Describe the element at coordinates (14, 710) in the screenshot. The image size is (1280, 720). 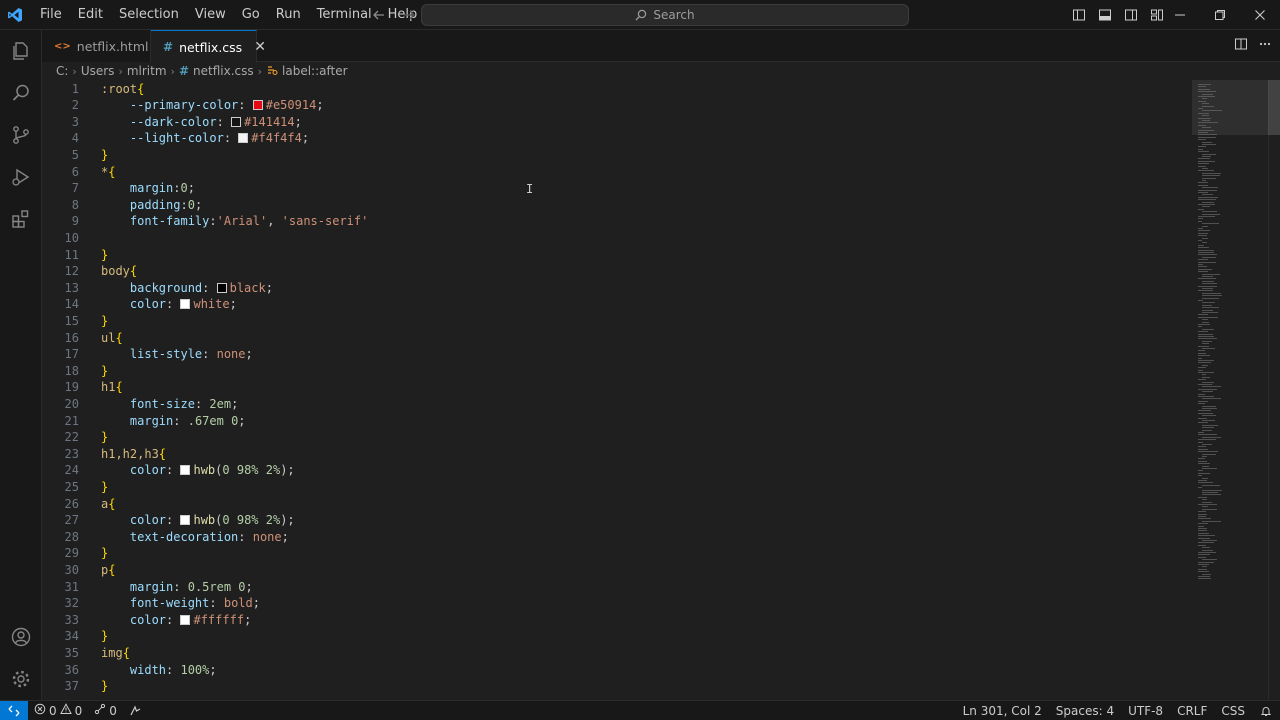
I see `remote-indicator-icon` at that location.